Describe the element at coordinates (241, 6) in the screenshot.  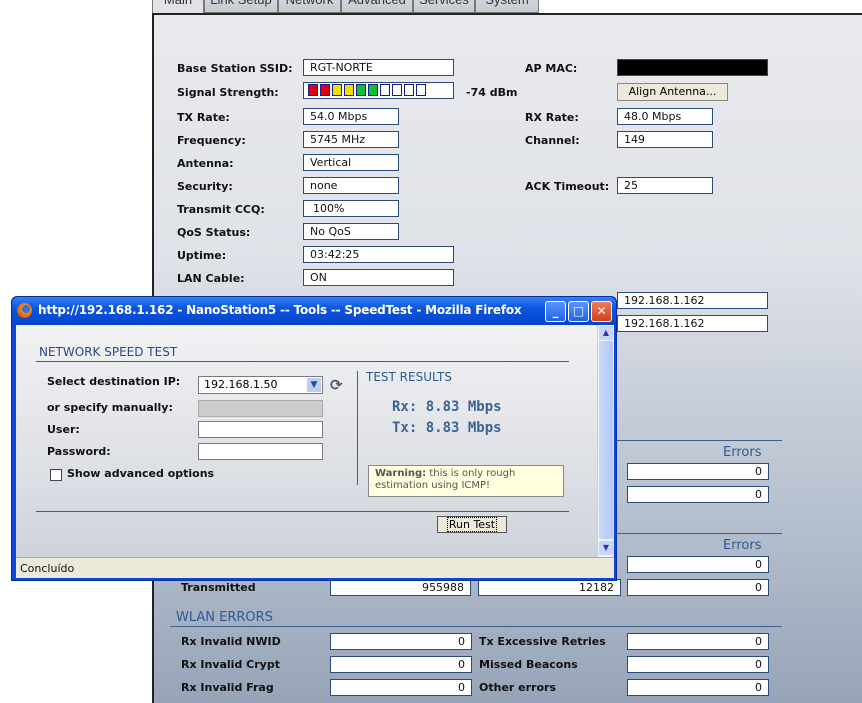
I see `tab-link-setup: Link Setup` at that location.